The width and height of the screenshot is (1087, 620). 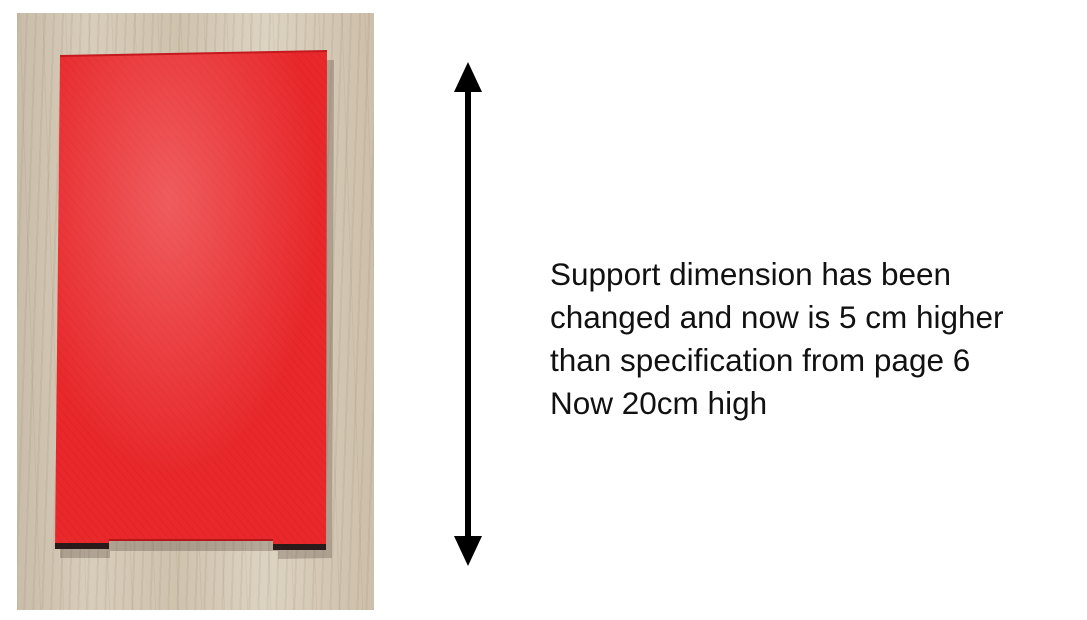 I want to click on note-line: than specification from page 6, so click(x=760, y=360).